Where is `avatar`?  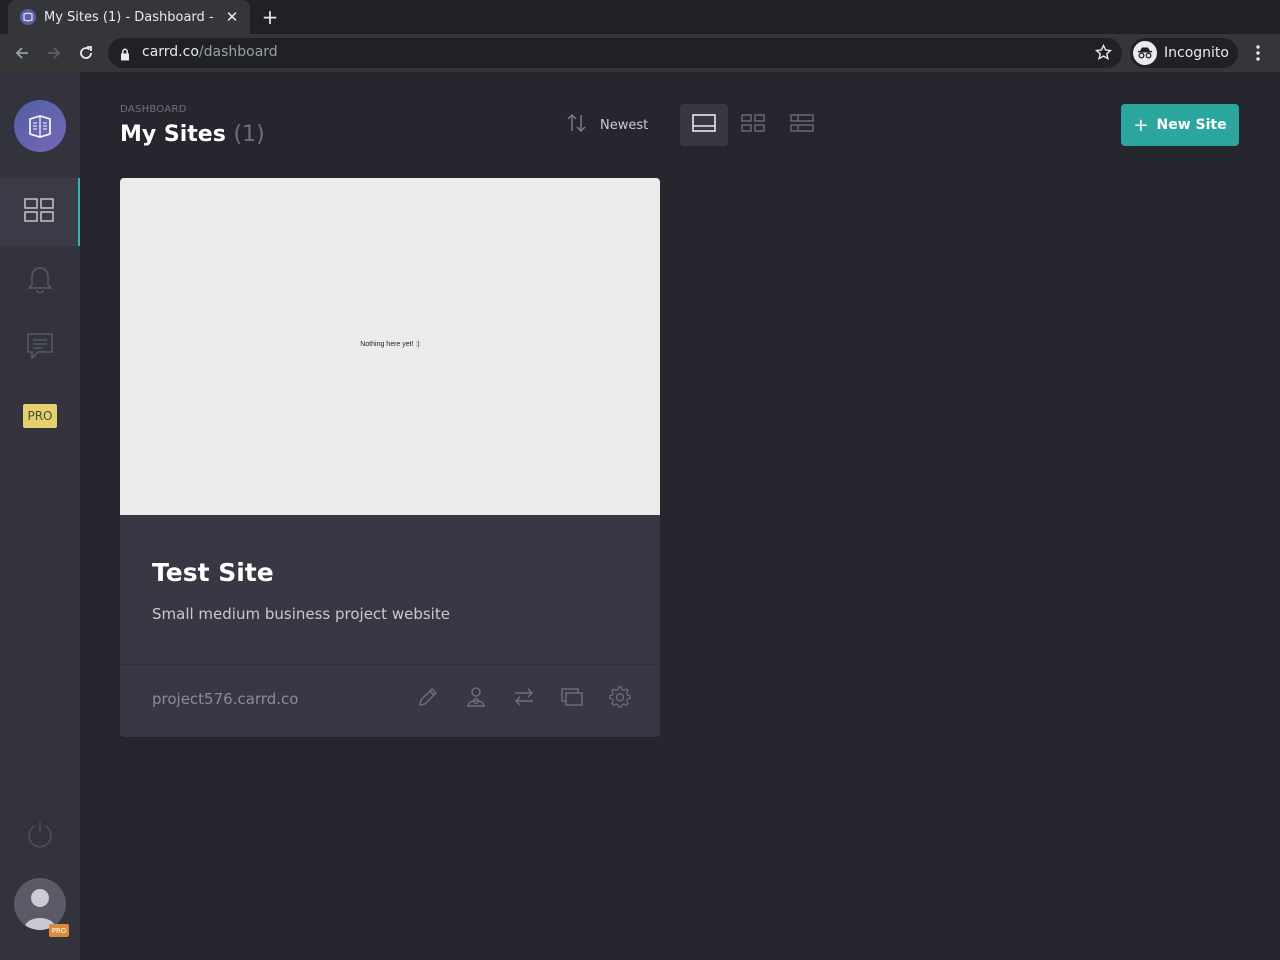 avatar is located at coordinates (40, 904).